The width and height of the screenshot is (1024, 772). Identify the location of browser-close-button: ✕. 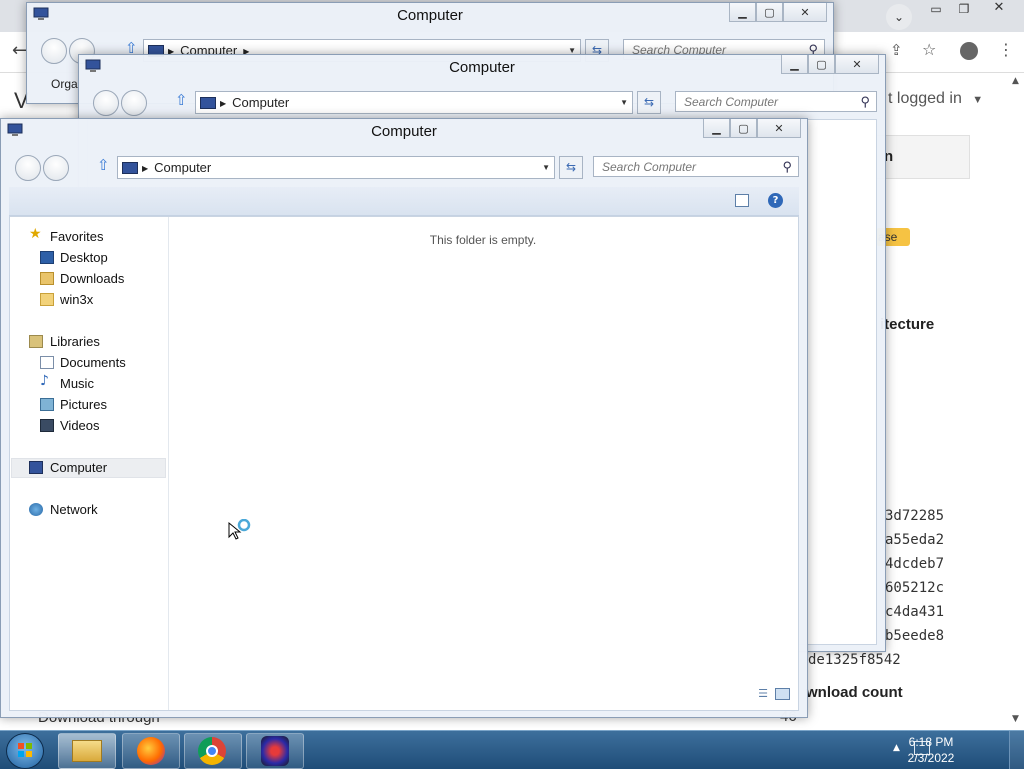
(999, 9).